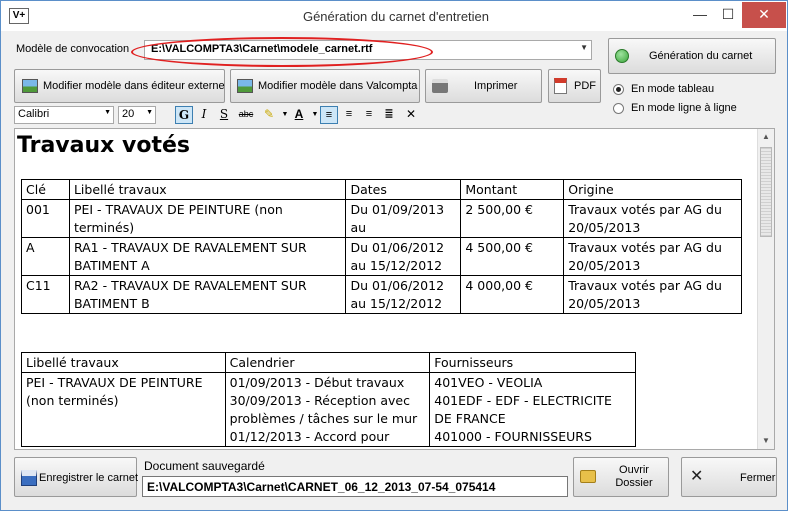  Describe the element at coordinates (246, 115) in the screenshot. I see `strikethrough-button: abc` at that location.